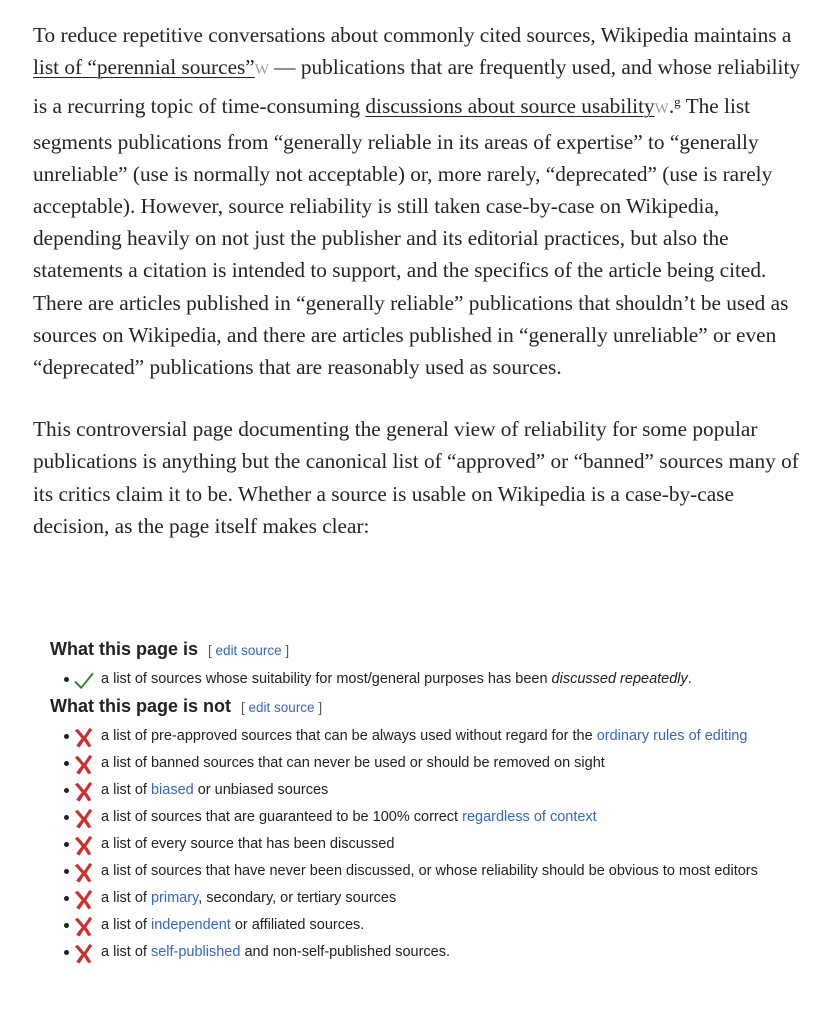  Describe the element at coordinates (174, 898) in the screenshot. I see `wiki-link: primary` at that location.